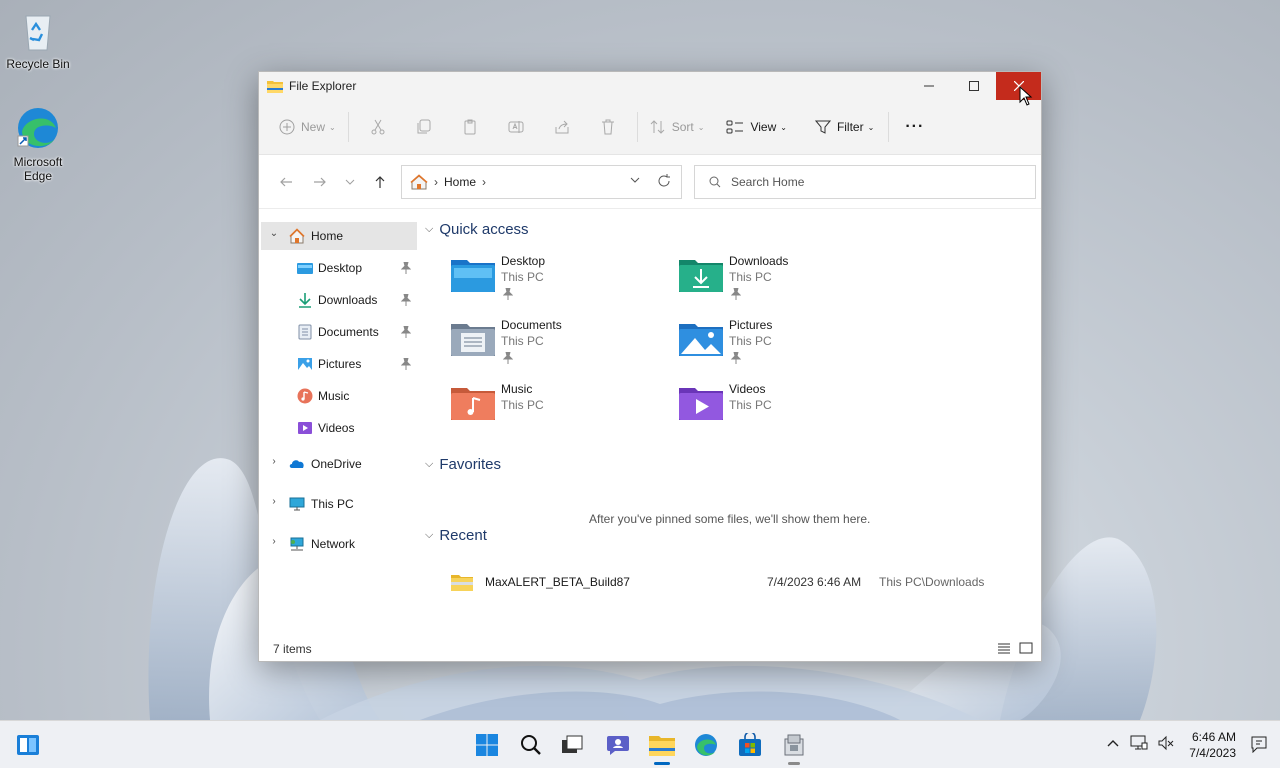 Image resolution: width=1280 pixels, height=768 pixels. Describe the element at coordinates (822, 127) in the screenshot. I see `filter-icon` at that location.